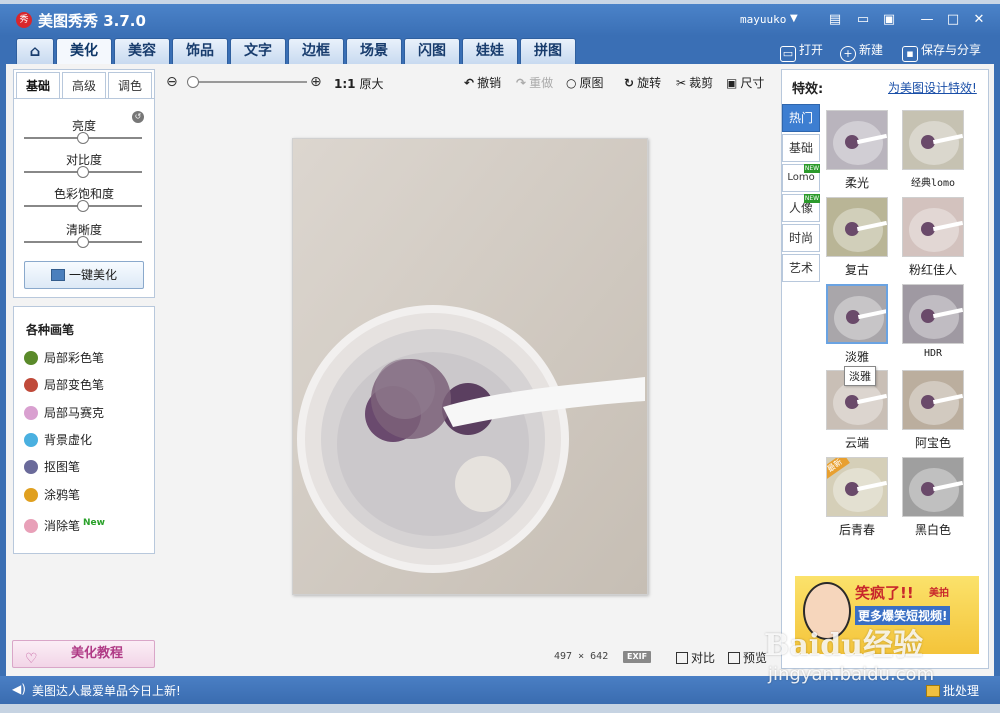  I want to click on save-share-button: ▪ 保存与分享, so click(941, 51).